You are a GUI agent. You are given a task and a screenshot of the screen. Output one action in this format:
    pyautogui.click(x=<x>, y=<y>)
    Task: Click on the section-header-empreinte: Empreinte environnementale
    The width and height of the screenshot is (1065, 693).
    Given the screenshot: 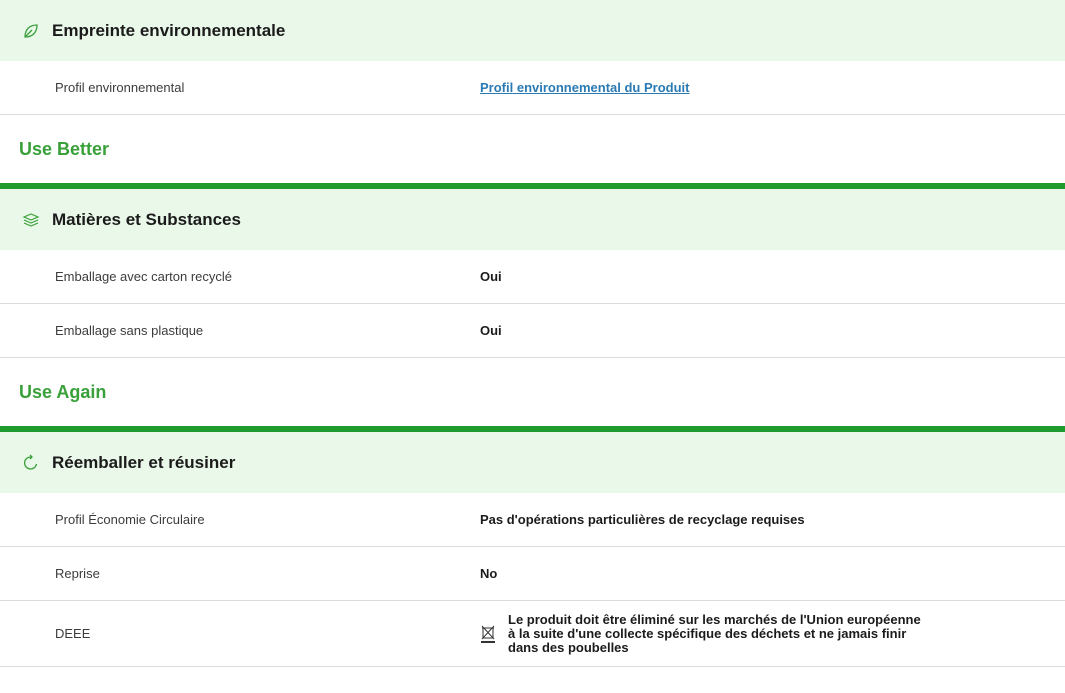 What is the action you would take?
    pyautogui.click(x=532, y=30)
    